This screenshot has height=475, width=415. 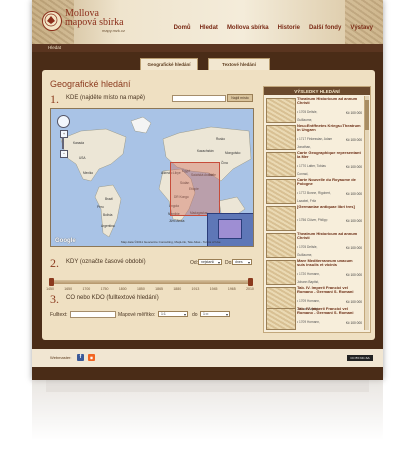 I want to click on result-title: Carte Nouvelle du Royaume de Pologne, so click(x=329, y=182).